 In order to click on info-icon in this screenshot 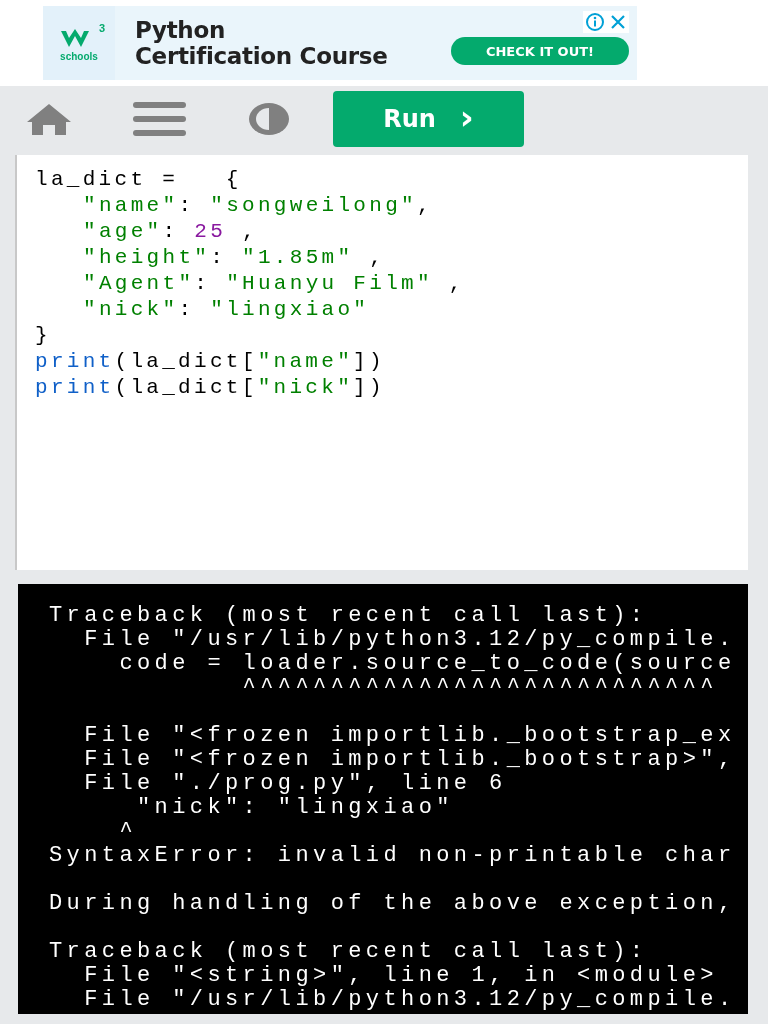, I will do `click(595, 22)`.